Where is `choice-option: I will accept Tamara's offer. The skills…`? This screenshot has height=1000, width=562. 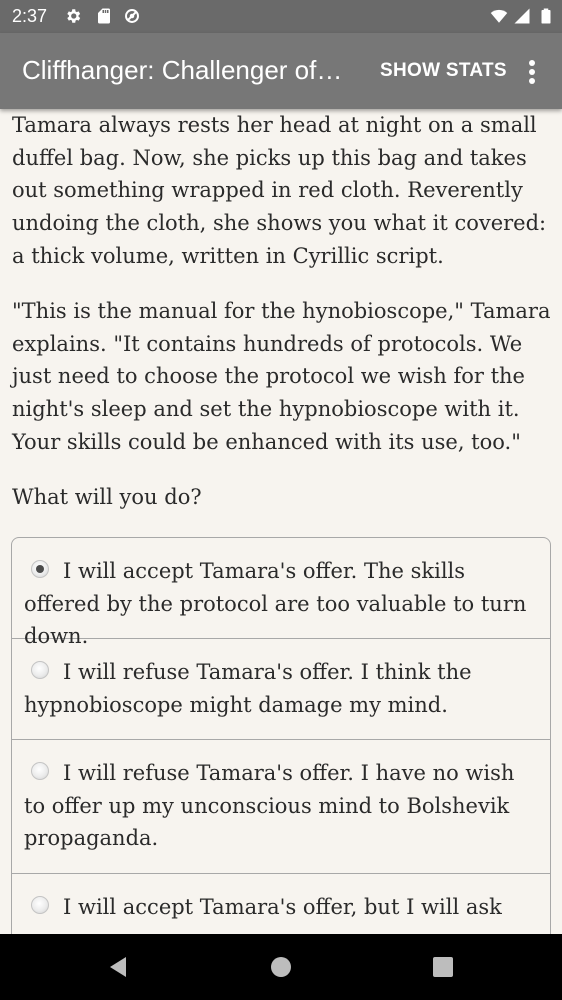
choice-option: I will accept Tamara's offer. The skills… is located at coordinates (281, 593).